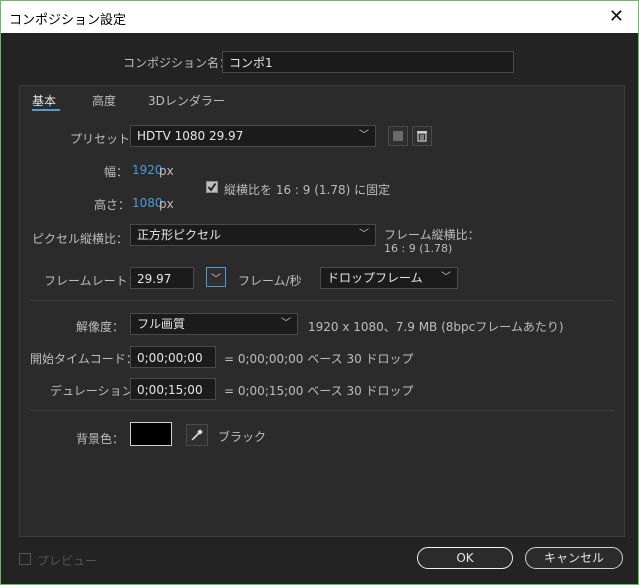  Describe the element at coordinates (104, 100) in the screenshot. I see `tab-advanced: 高度` at that location.